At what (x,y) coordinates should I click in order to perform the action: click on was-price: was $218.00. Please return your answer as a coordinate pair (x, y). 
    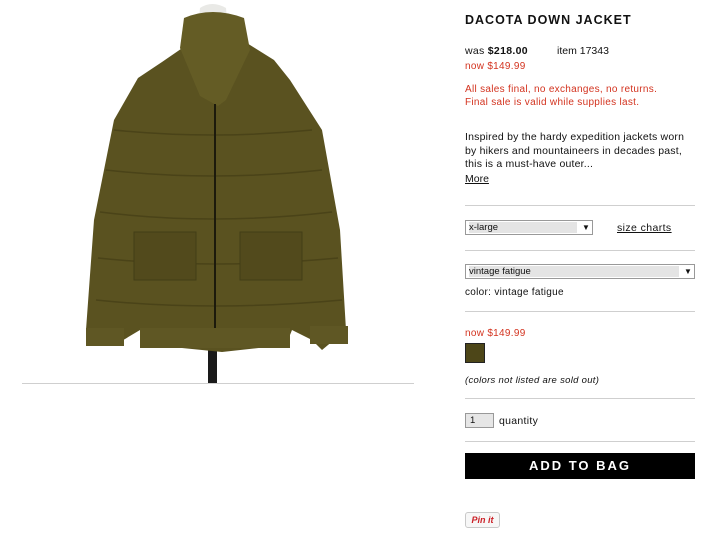
    Looking at the image, I should click on (496, 51).